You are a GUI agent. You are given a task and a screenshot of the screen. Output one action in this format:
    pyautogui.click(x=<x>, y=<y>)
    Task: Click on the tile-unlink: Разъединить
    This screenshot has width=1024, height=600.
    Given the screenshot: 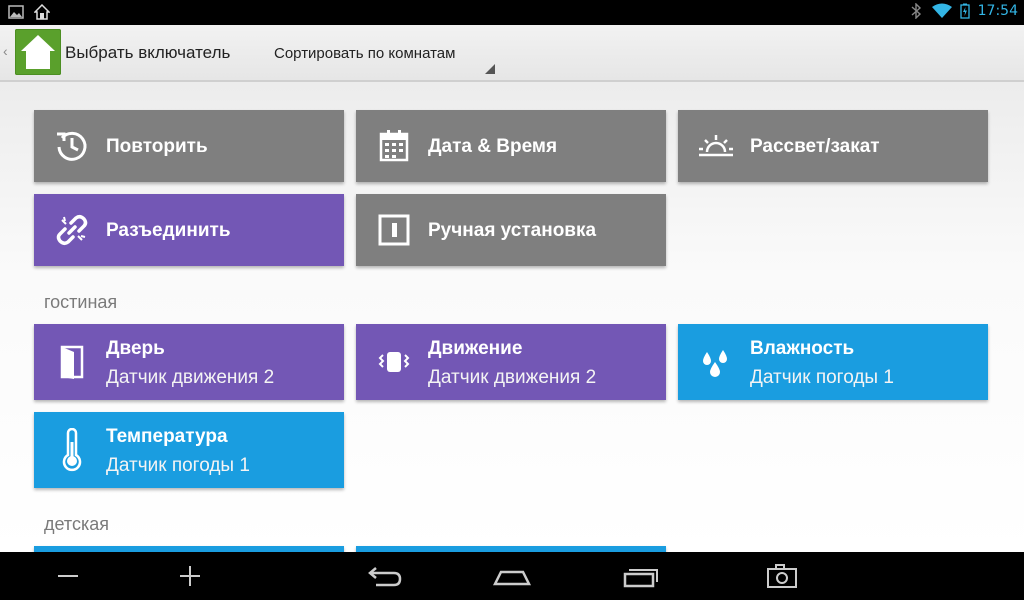 What is the action you would take?
    pyautogui.click(x=189, y=230)
    